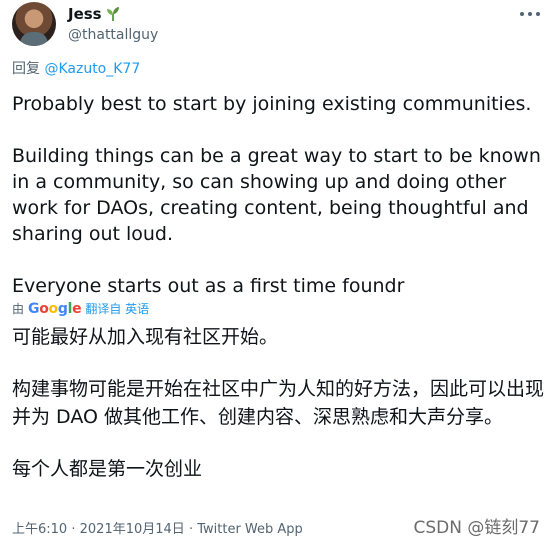 The image size is (554, 552). What do you see at coordinates (132, 529) in the screenshot?
I see `tweet-date: 2021年10月14日` at bounding box center [132, 529].